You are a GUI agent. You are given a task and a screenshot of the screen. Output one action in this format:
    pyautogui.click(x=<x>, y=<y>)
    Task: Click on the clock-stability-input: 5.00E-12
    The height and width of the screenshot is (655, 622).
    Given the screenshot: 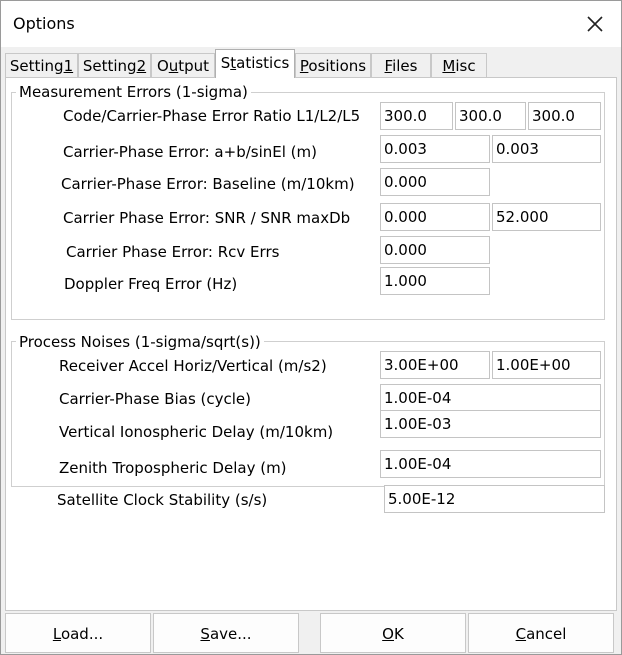 What is the action you would take?
    pyautogui.click(x=494, y=499)
    